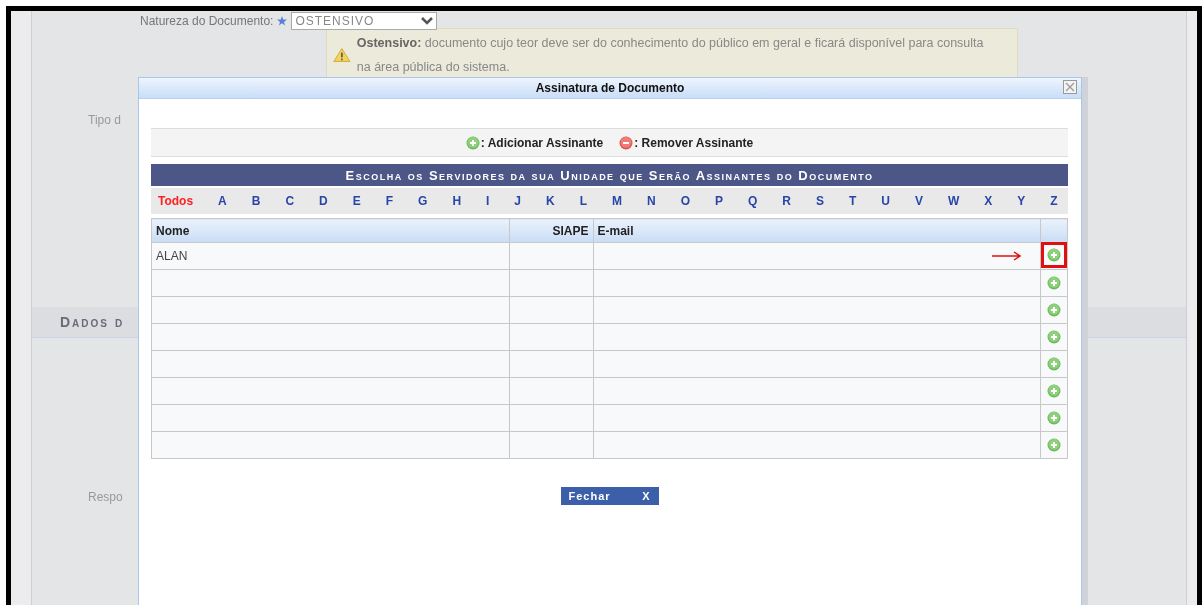 The image size is (1203, 605). I want to click on letter-link: Y, so click(1021, 201).